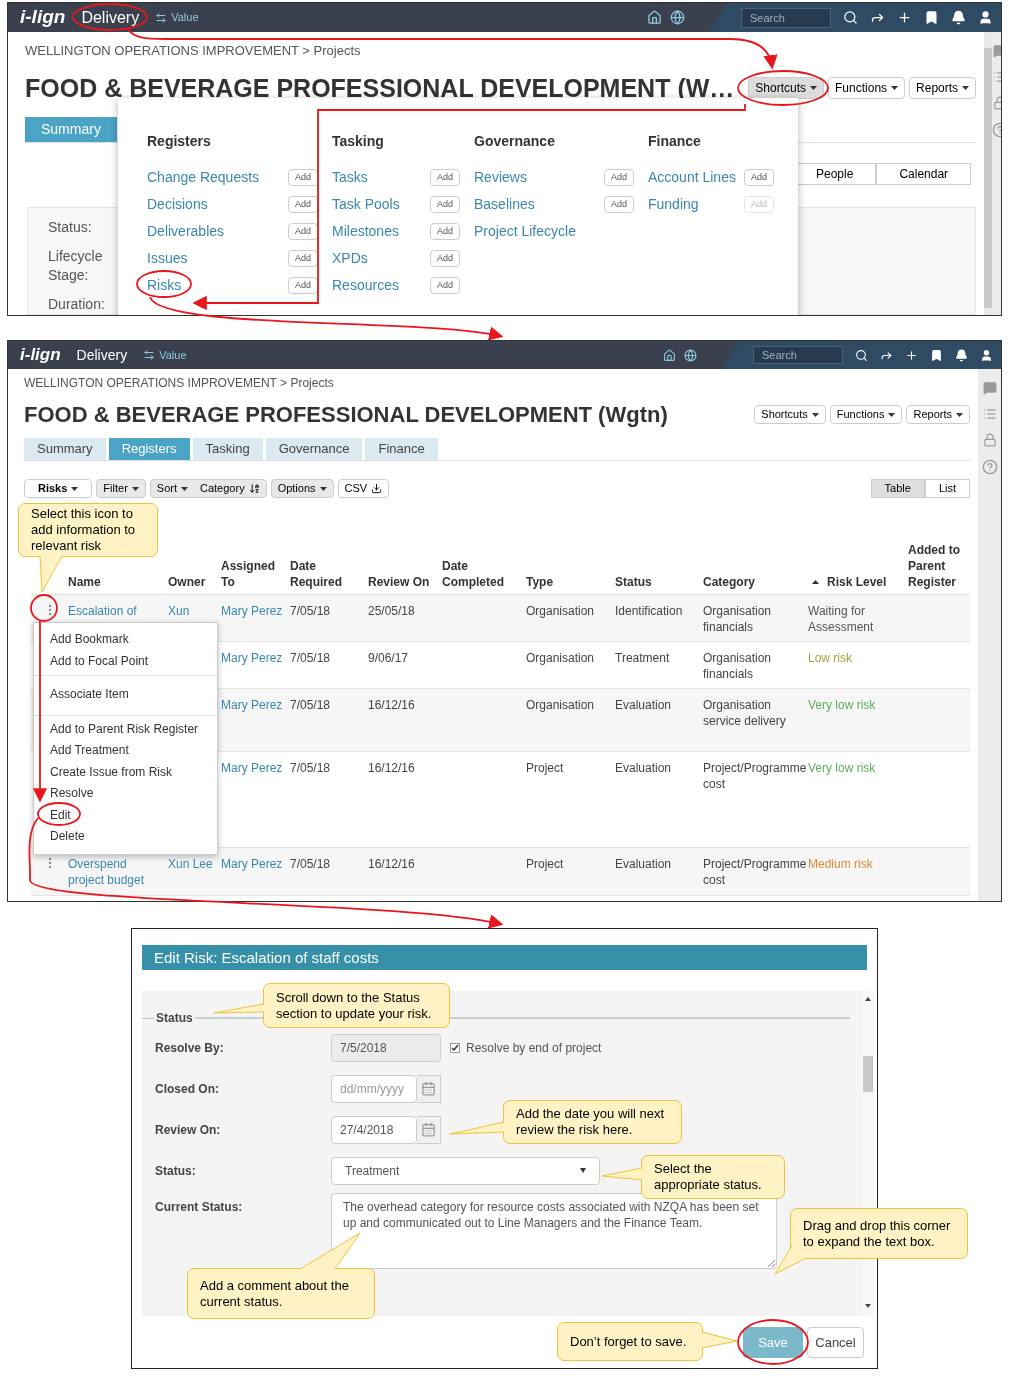  I want to click on column-header: Added to Parent Register, so click(939, 566).